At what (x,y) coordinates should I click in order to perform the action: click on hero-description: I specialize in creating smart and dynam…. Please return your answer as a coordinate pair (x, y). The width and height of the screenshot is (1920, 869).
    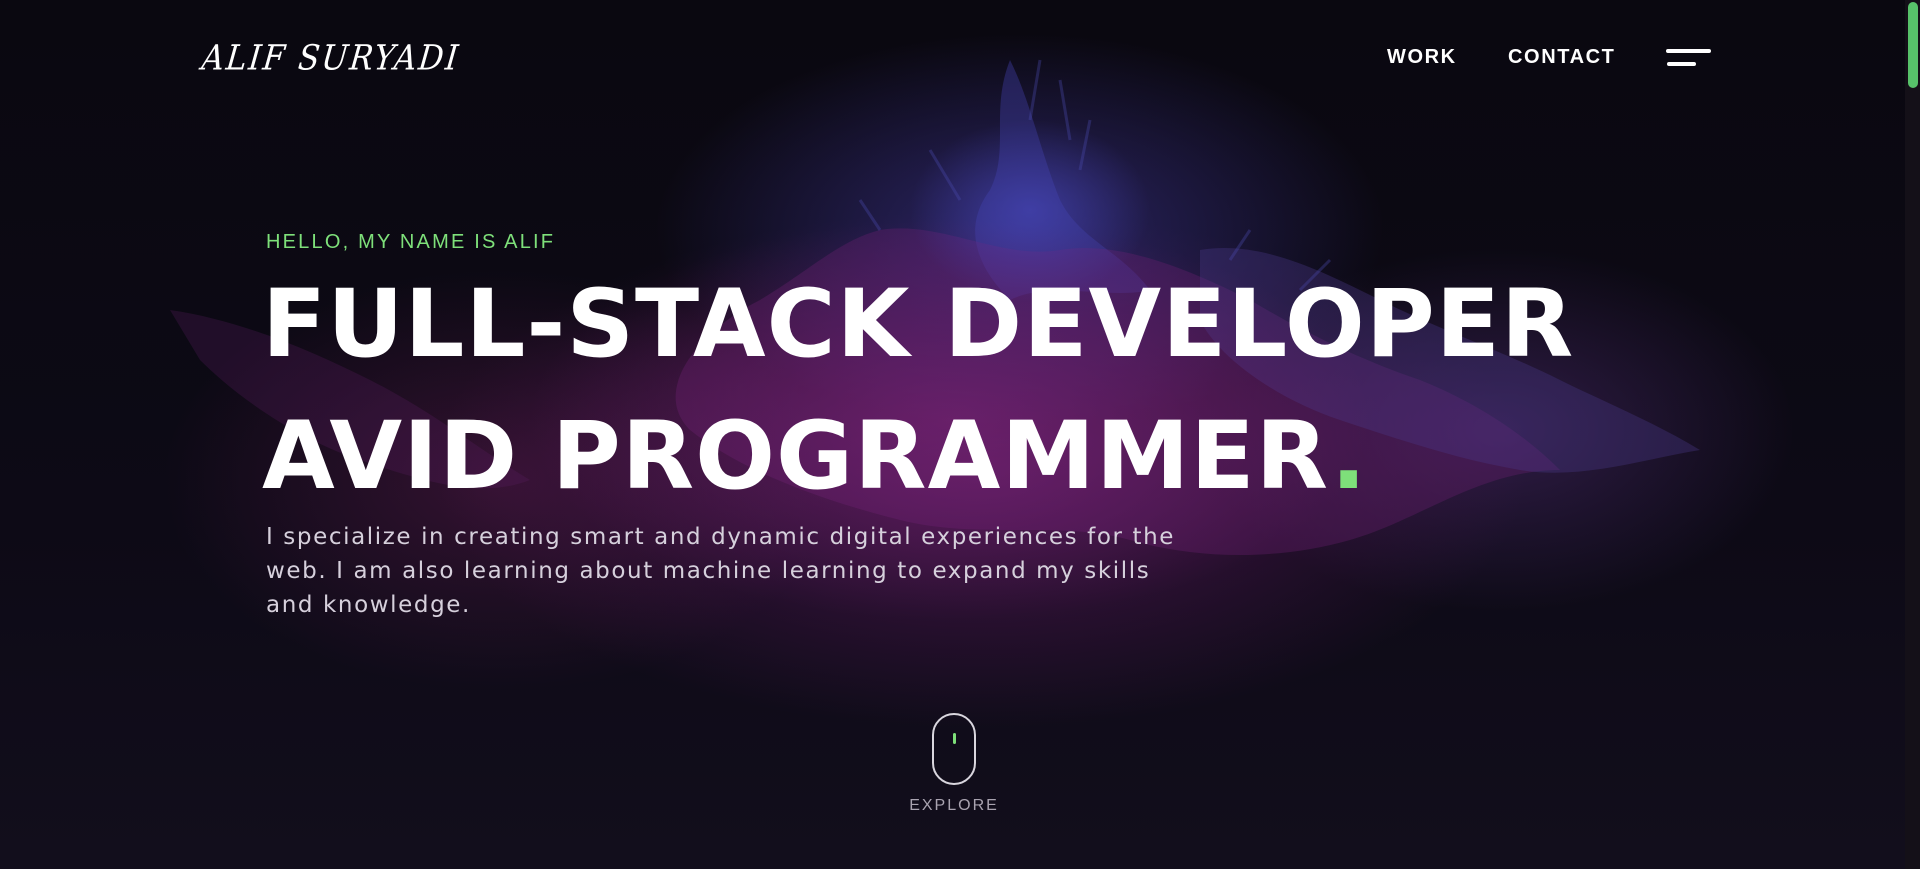
    Looking at the image, I should click on (721, 571).